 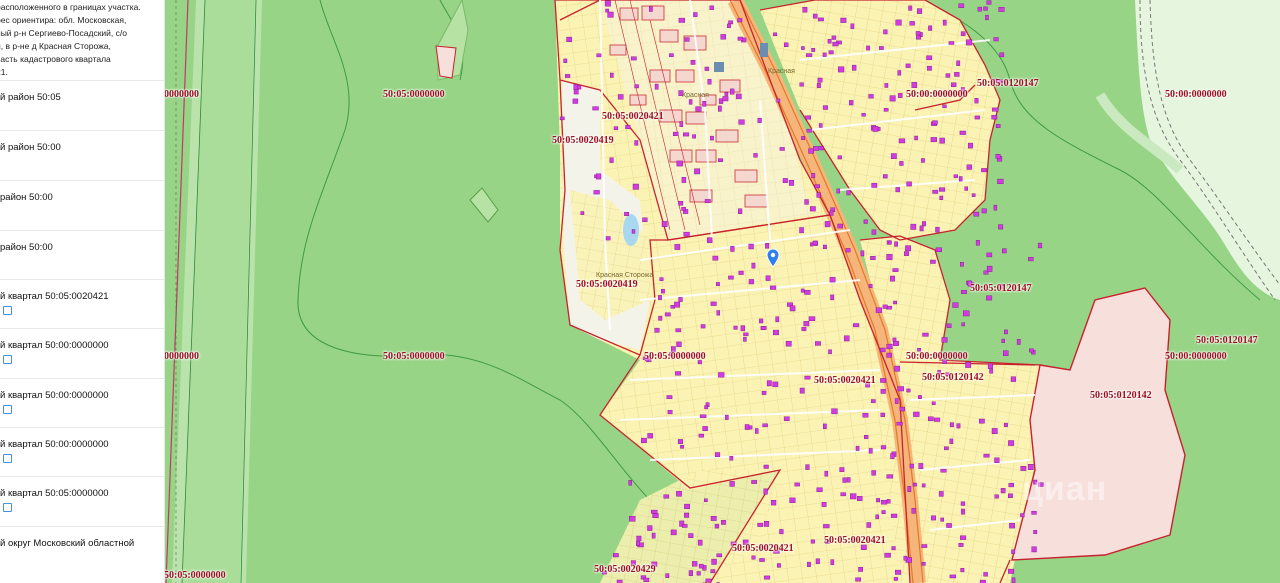 What do you see at coordinates (4, 72) in the screenshot?
I see `address-line: 21.` at bounding box center [4, 72].